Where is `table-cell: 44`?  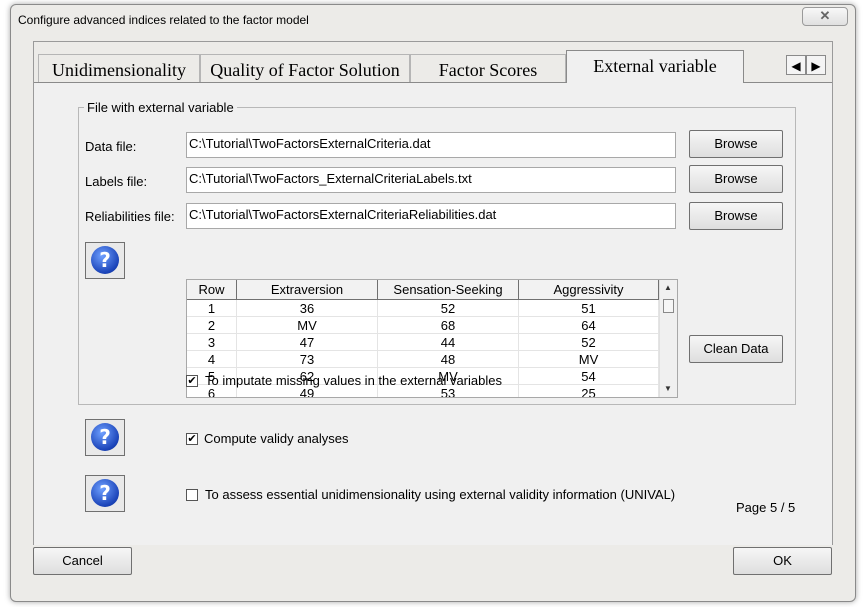
table-cell: 44 is located at coordinates (448, 342).